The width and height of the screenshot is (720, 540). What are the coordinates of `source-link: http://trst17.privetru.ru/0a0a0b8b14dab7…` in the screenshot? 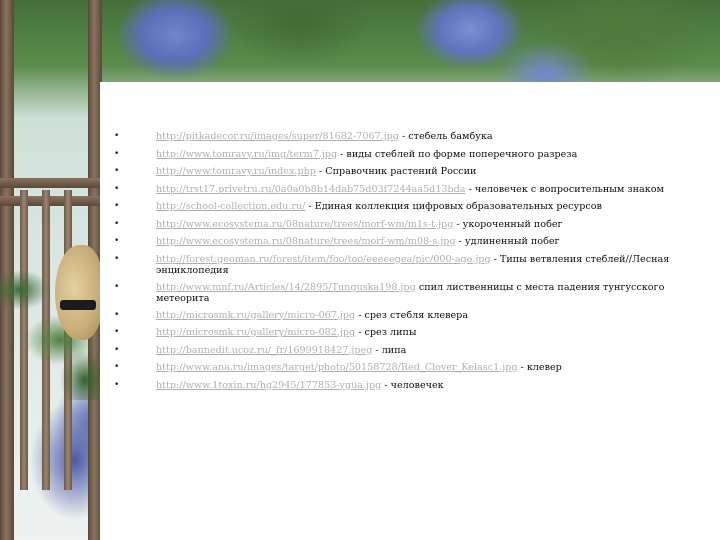 It's located at (311, 189).